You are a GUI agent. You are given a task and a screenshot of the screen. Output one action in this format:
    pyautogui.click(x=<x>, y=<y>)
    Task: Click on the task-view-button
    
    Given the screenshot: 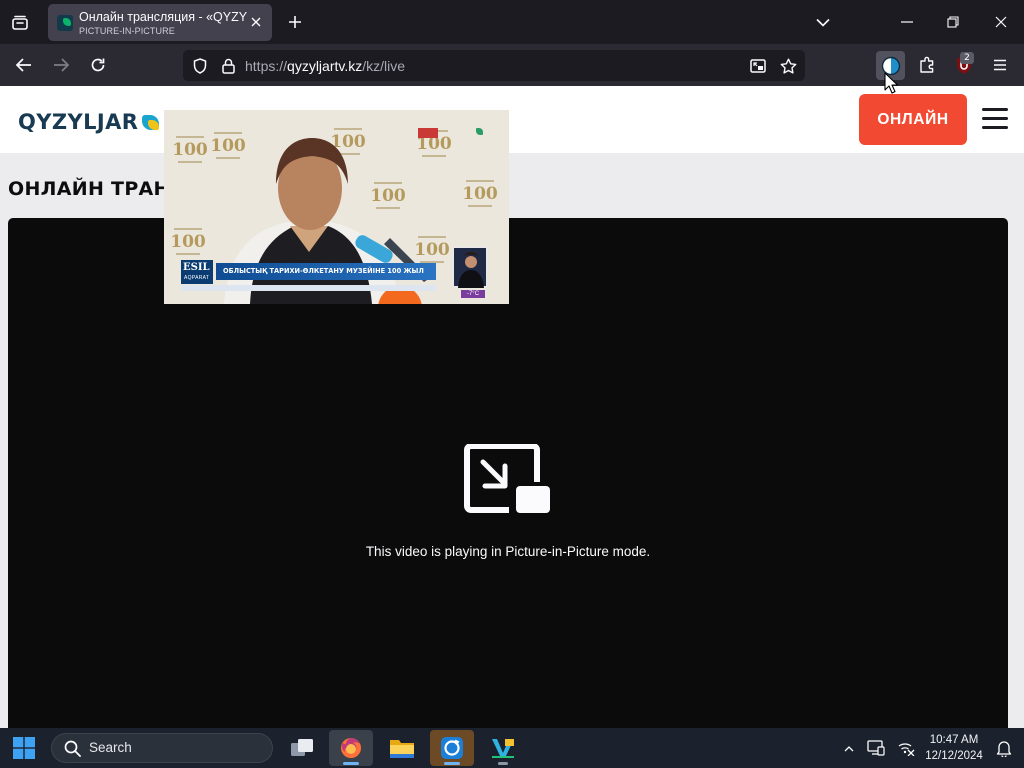 What is the action you would take?
    pyautogui.click(x=302, y=748)
    